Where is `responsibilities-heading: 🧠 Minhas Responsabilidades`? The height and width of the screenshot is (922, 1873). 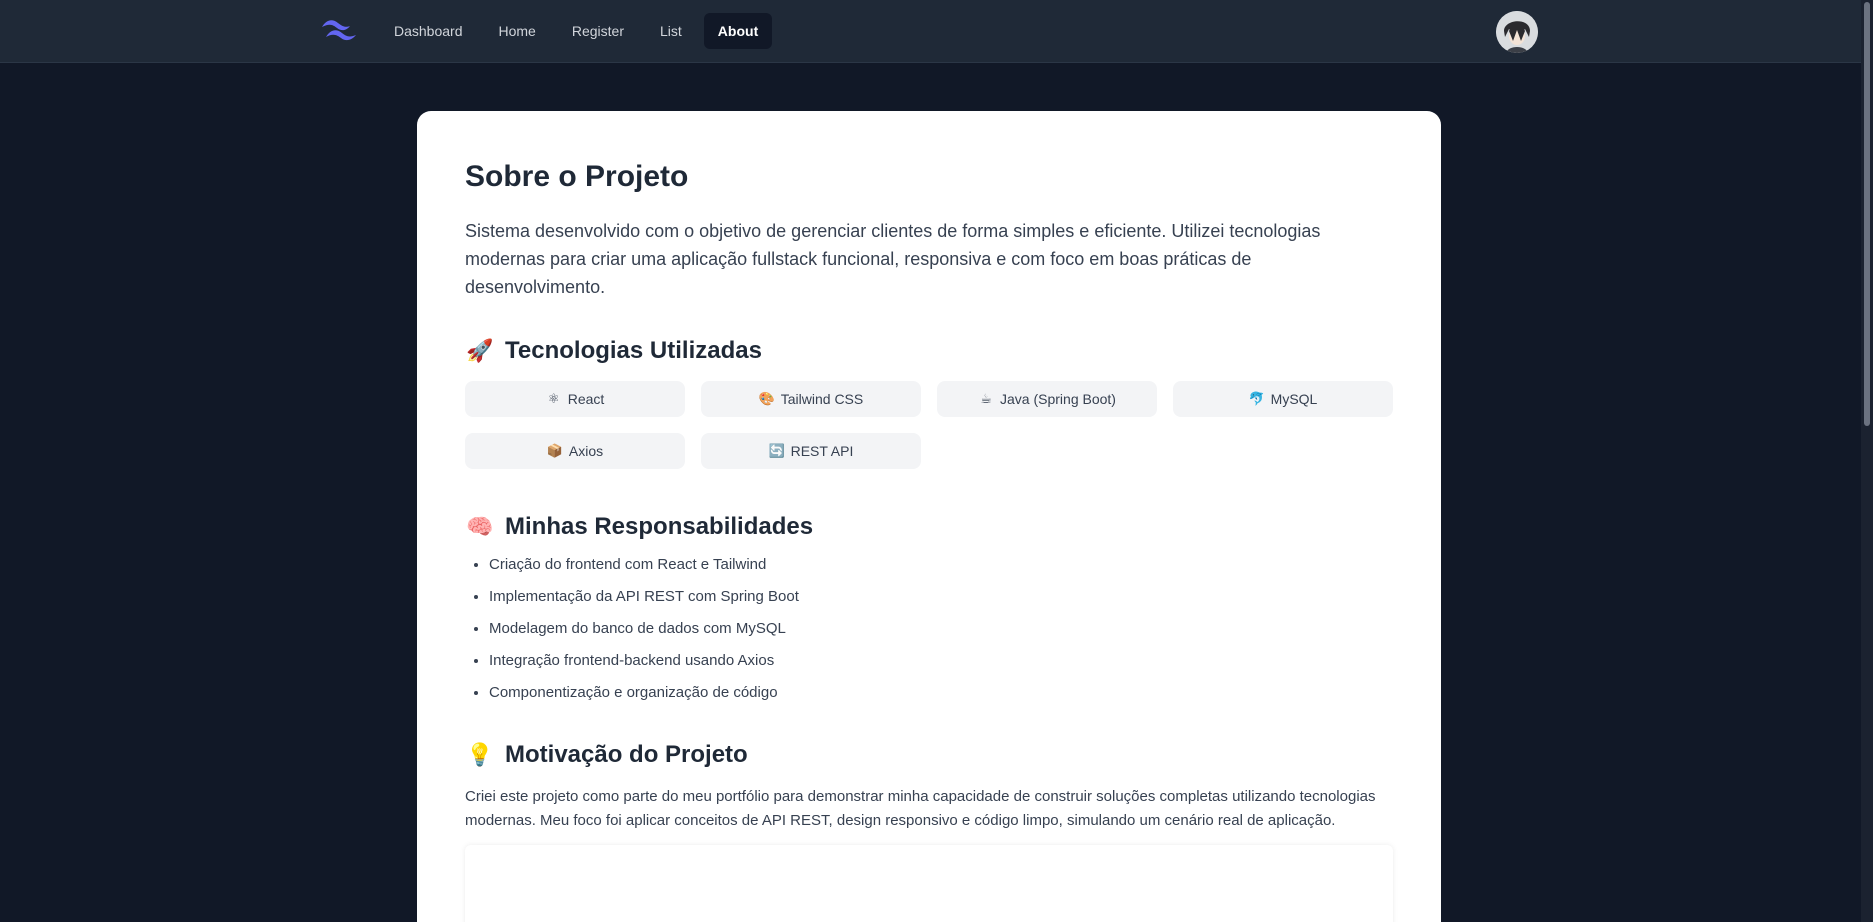
responsibilities-heading: 🧠 Minhas Responsabilidades is located at coordinates (929, 527).